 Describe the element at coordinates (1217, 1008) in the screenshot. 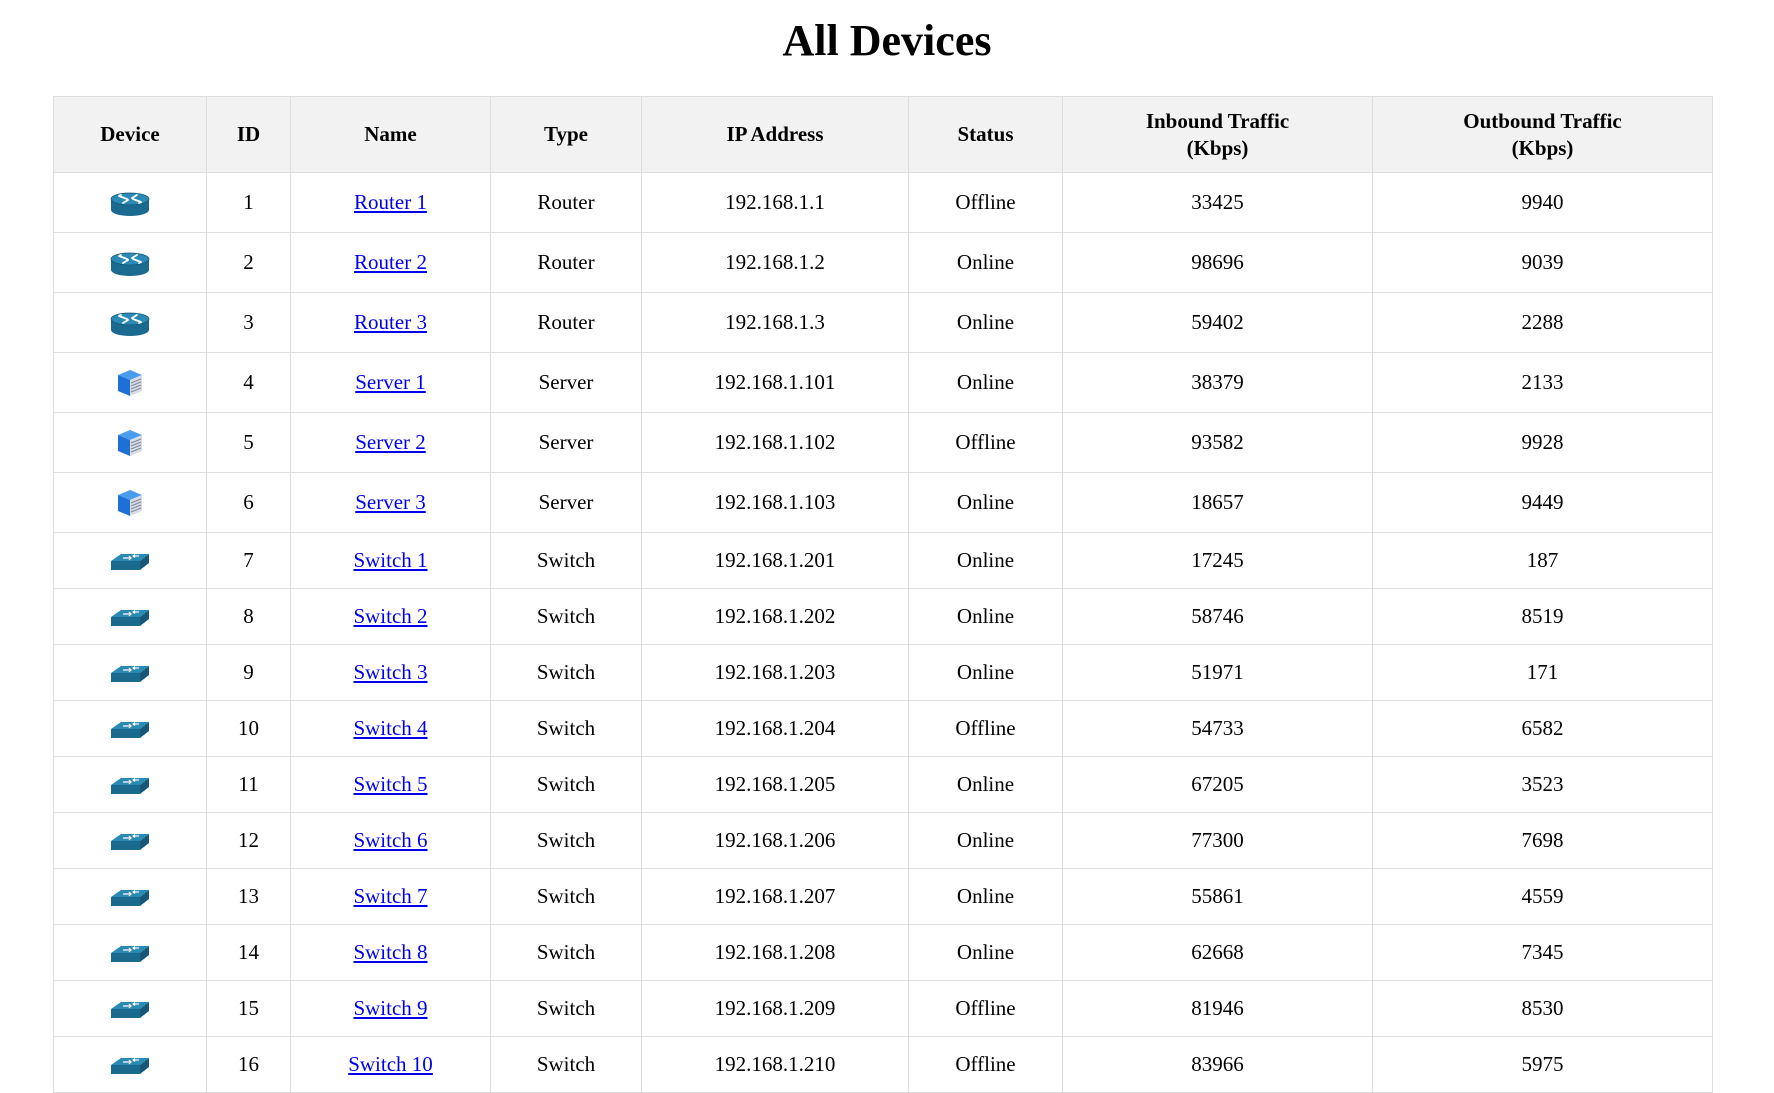

I see `cell-inbound-traffic: 81946` at that location.